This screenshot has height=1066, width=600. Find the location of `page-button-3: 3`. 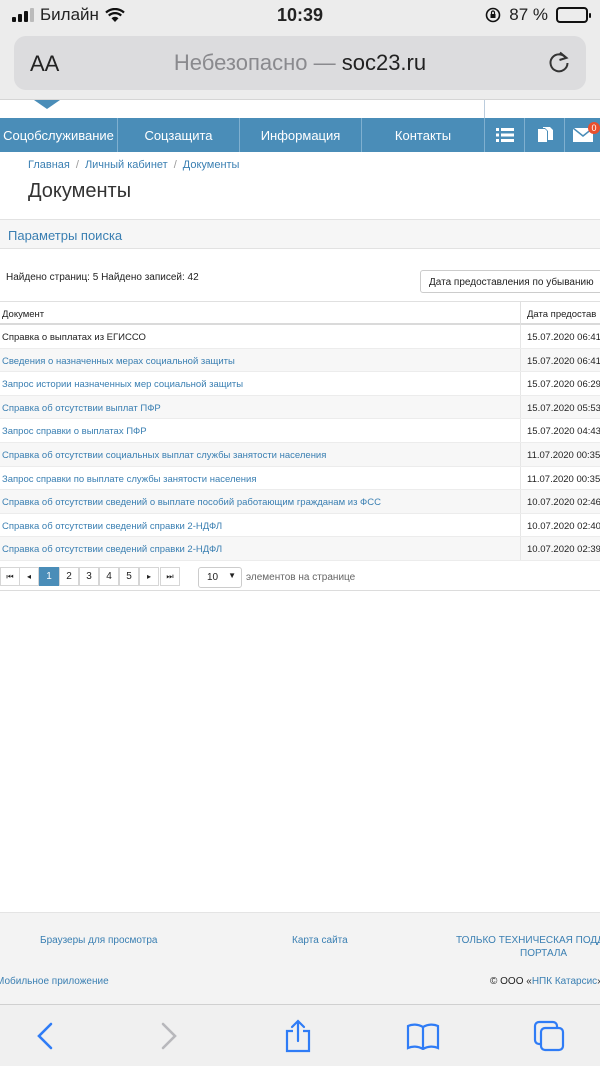

page-button-3: 3 is located at coordinates (89, 576).